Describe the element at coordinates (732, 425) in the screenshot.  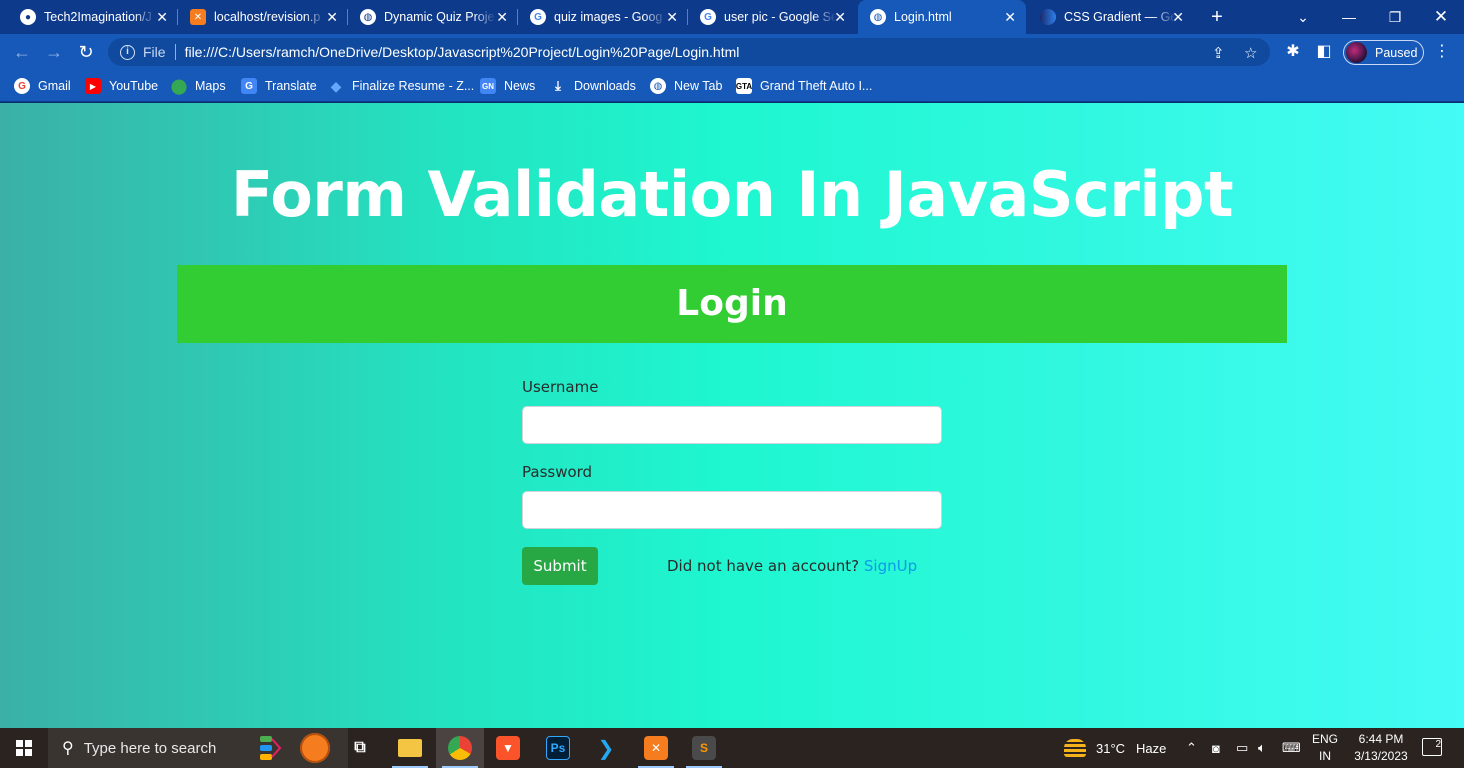
I see `username-input` at that location.